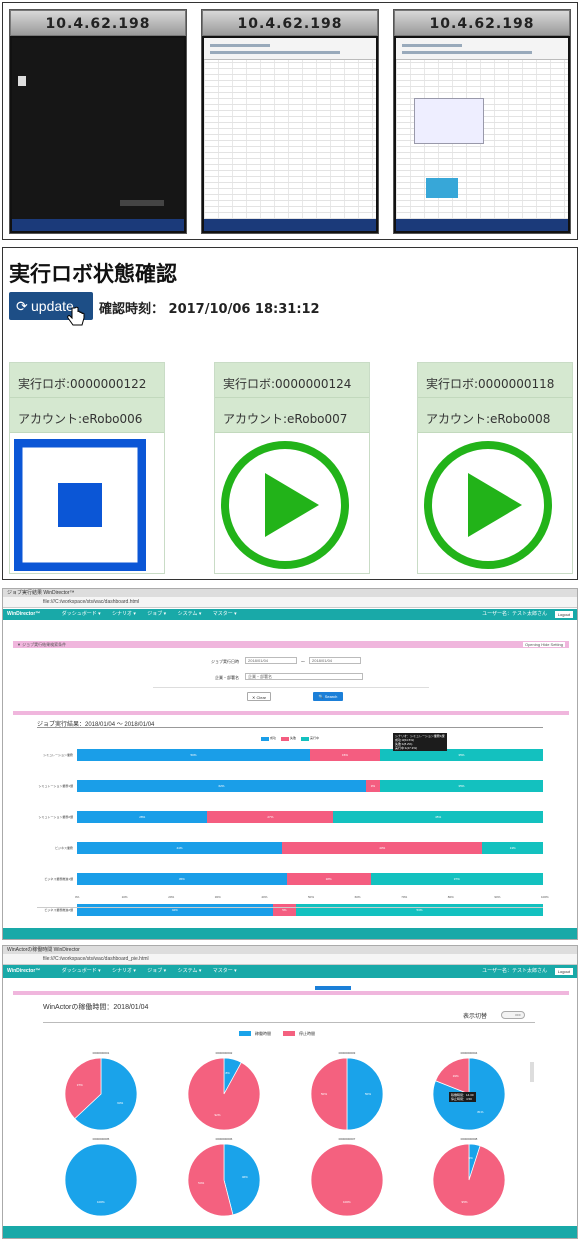 The image size is (580, 1243). I want to click on bar-segment: 18%, so click(328, 879).